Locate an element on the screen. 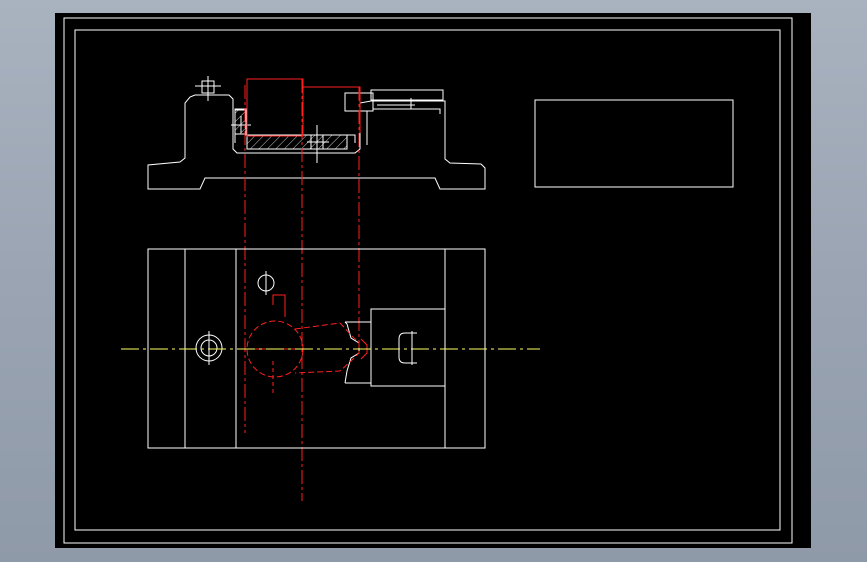 The height and width of the screenshot is (562, 867). clamp-plate-top is located at coordinates (408, 347).